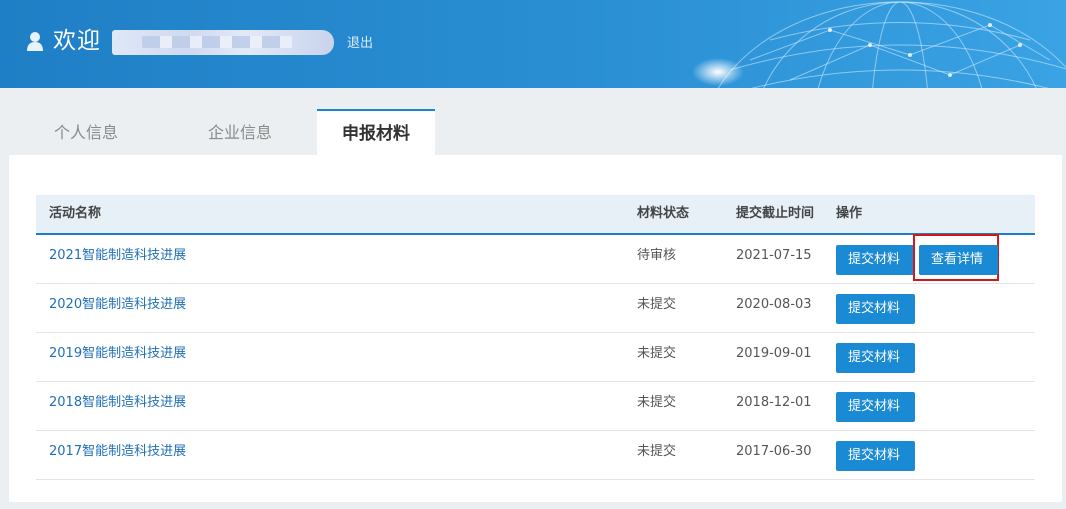  Describe the element at coordinates (774, 255) in the screenshot. I see `deadline-date: 2021-07-15` at that location.